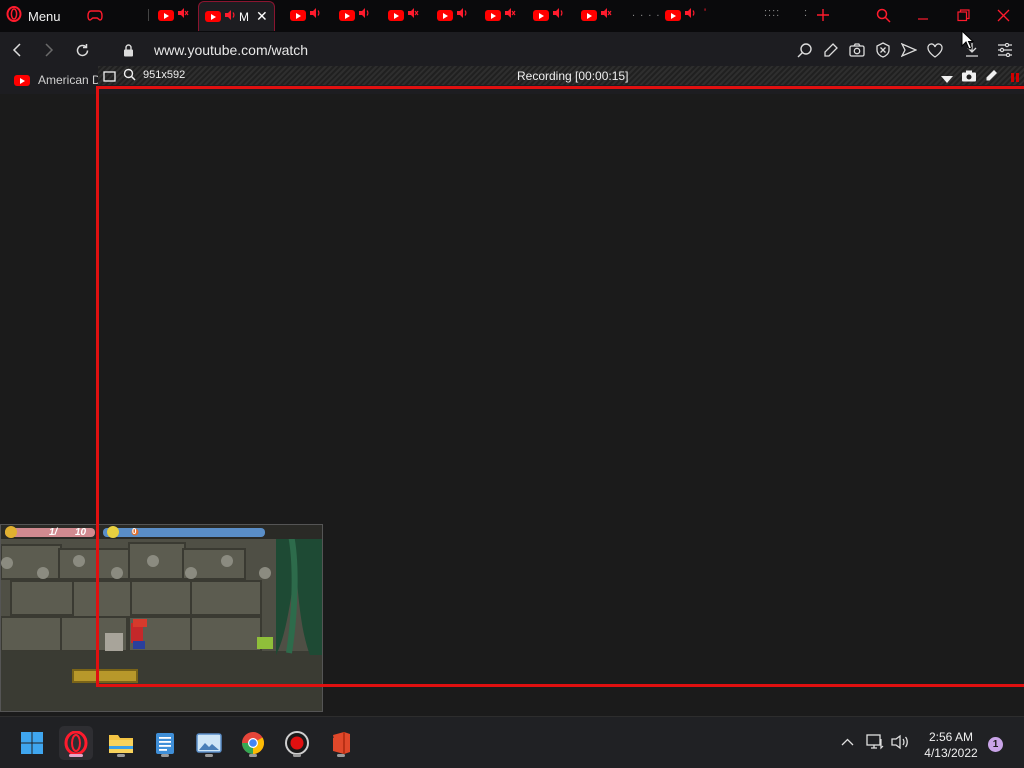 The height and width of the screenshot is (768, 1024). I want to click on window-select-icon, so click(109, 78).